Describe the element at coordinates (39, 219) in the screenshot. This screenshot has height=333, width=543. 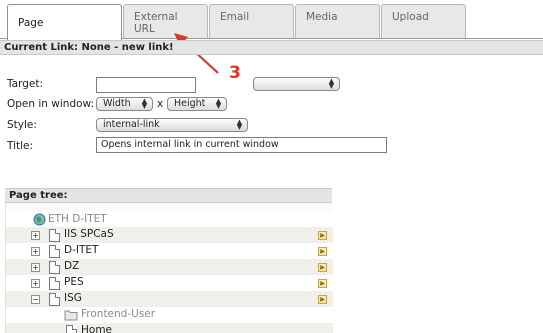
I see `globe-icon` at that location.